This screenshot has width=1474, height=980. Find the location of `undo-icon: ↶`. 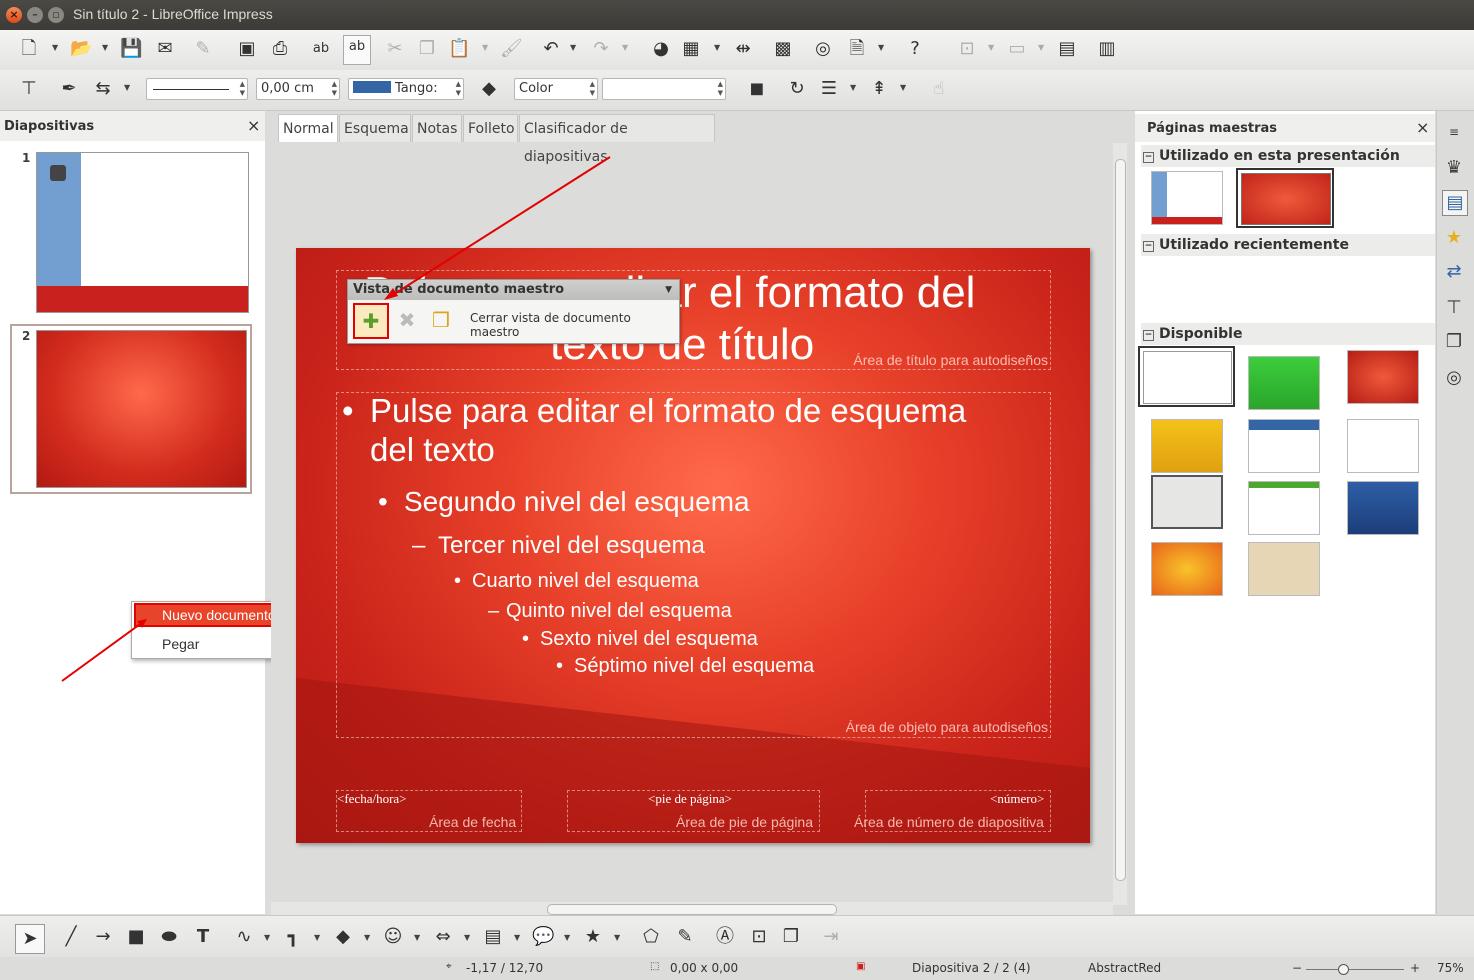

undo-icon: ↶ is located at coordinates (551, 49).